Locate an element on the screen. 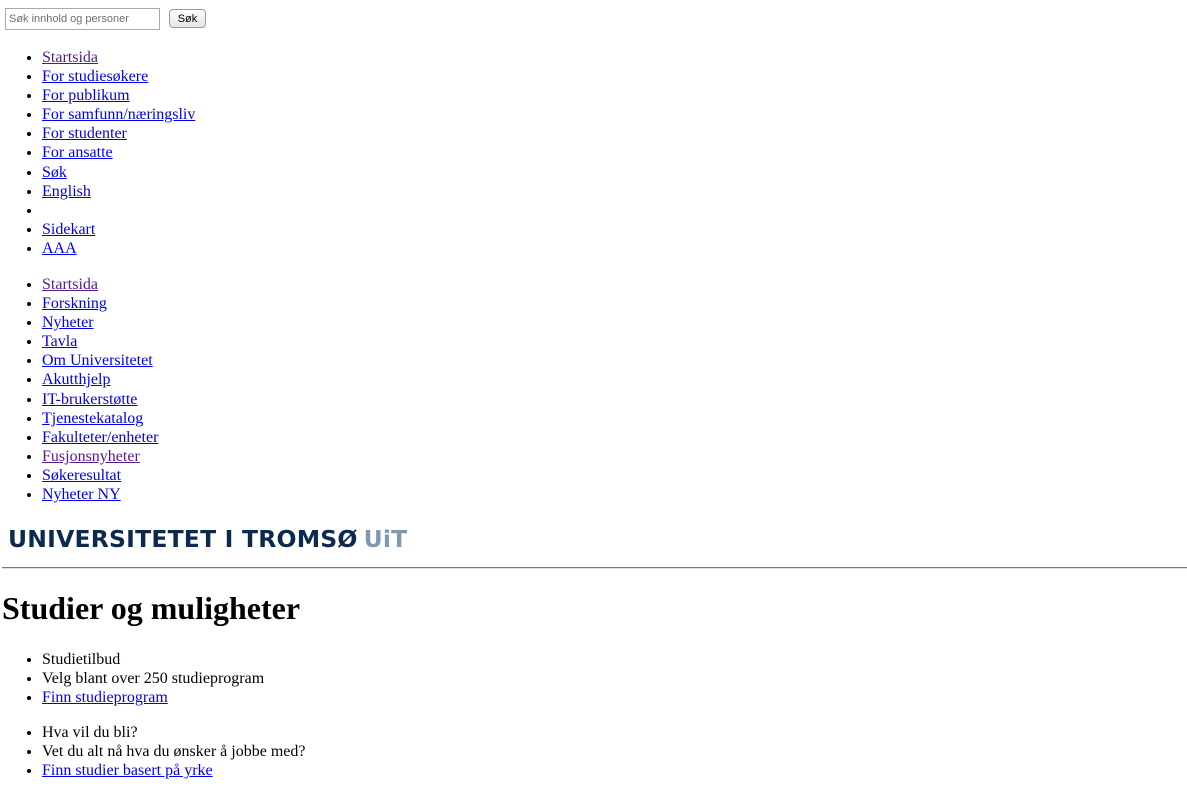 This screenshot has height=791, width=1187. top-nav-item-studenter: For studenter is located at coordinates (342, 133).